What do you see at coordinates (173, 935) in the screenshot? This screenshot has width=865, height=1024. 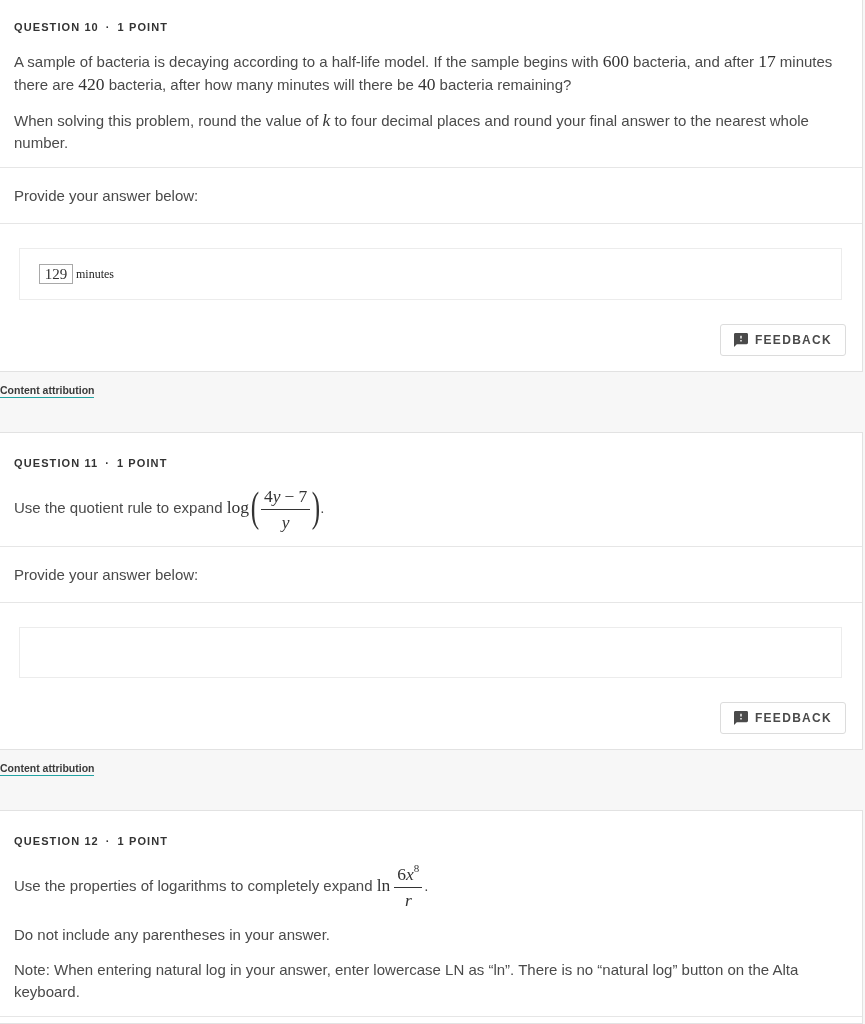 I see `question-text: Do not include any parentheses in your answer.` at bounding box center [173, 935].